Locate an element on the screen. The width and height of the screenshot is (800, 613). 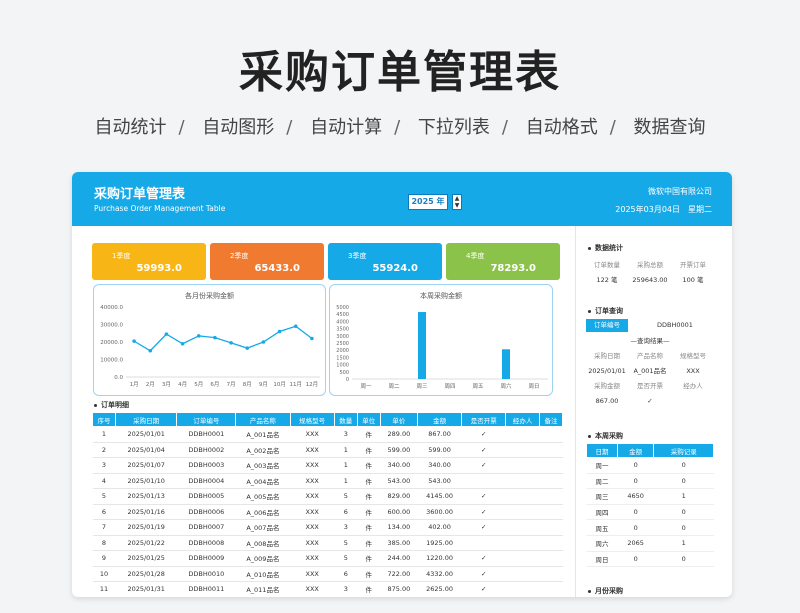
weekly-header-row: 日期 金额 采购记录 is located at coordinates (650, 450).